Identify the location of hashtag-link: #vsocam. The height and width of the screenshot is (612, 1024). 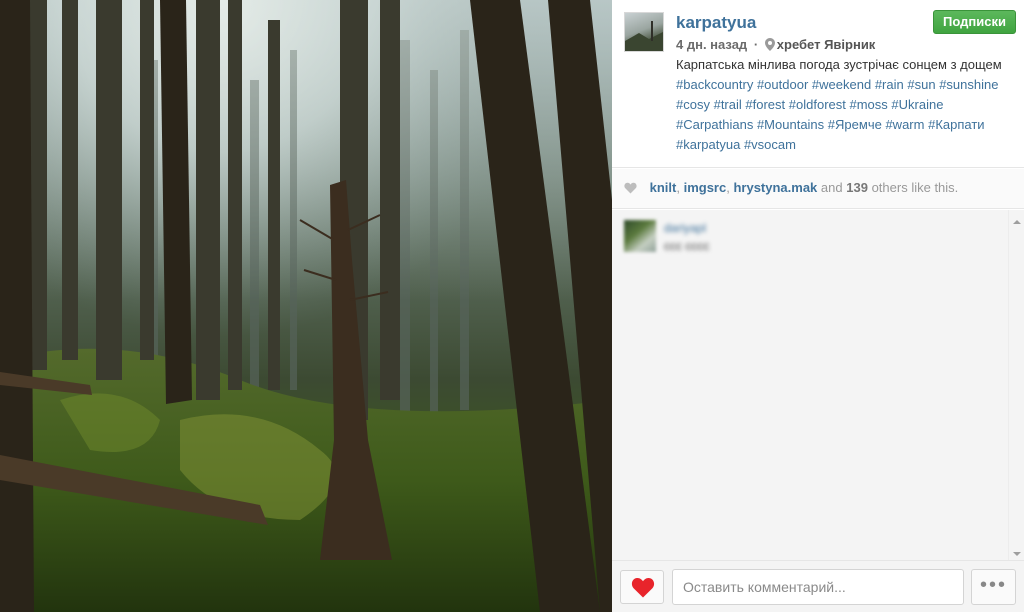
(770, 144).